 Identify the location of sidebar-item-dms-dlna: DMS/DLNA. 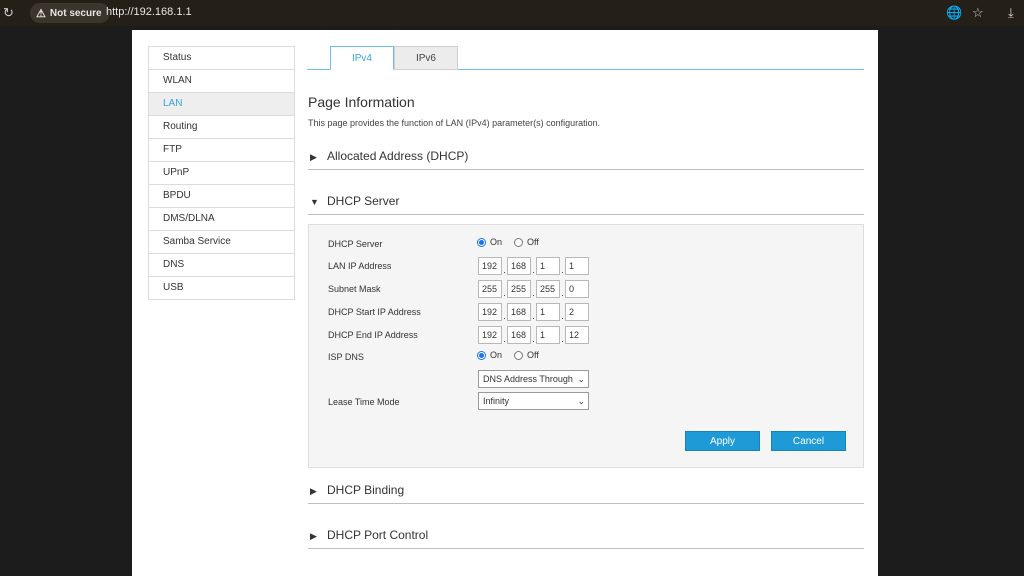
(221, 219).